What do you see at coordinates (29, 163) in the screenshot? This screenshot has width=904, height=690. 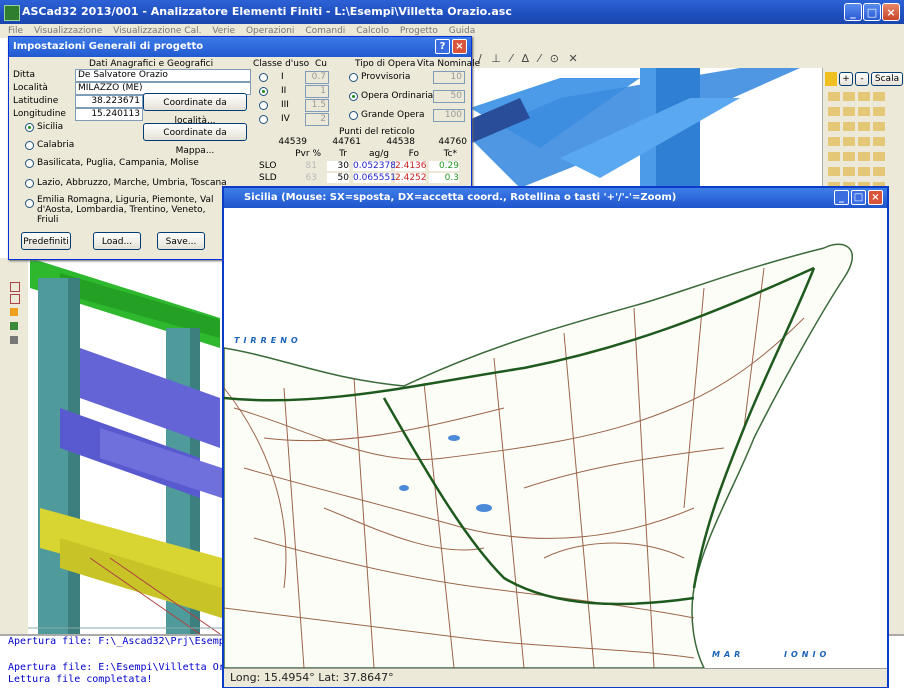 I see `region-radio-basilicata` at bounding box center [29, 163].